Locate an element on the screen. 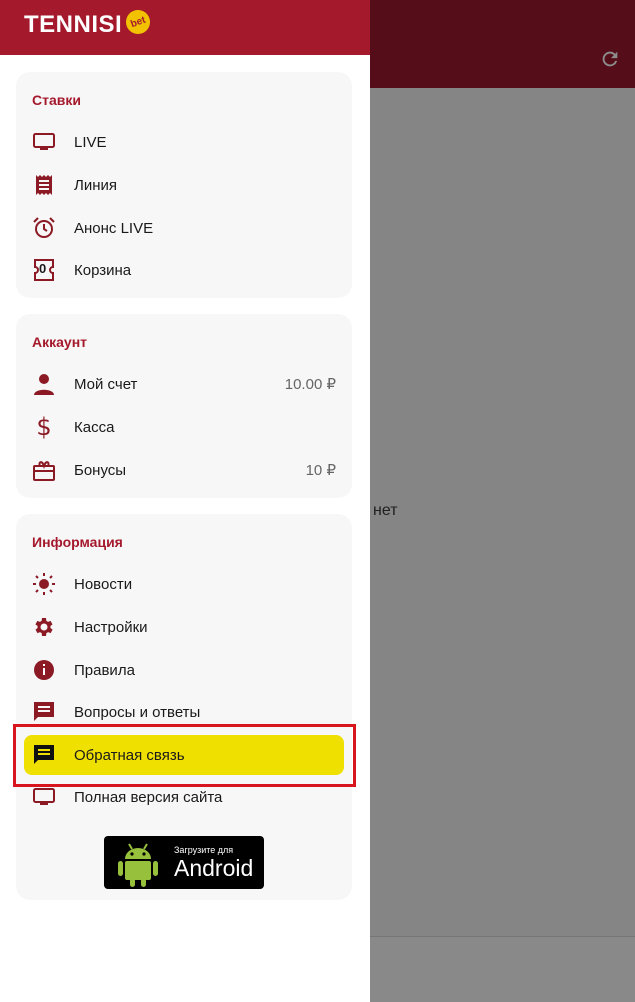 Image resolution: width=635 pixels, height=1002 pixels. menu-item-label: Полная версия сайта is located at coordinates (148, 797).